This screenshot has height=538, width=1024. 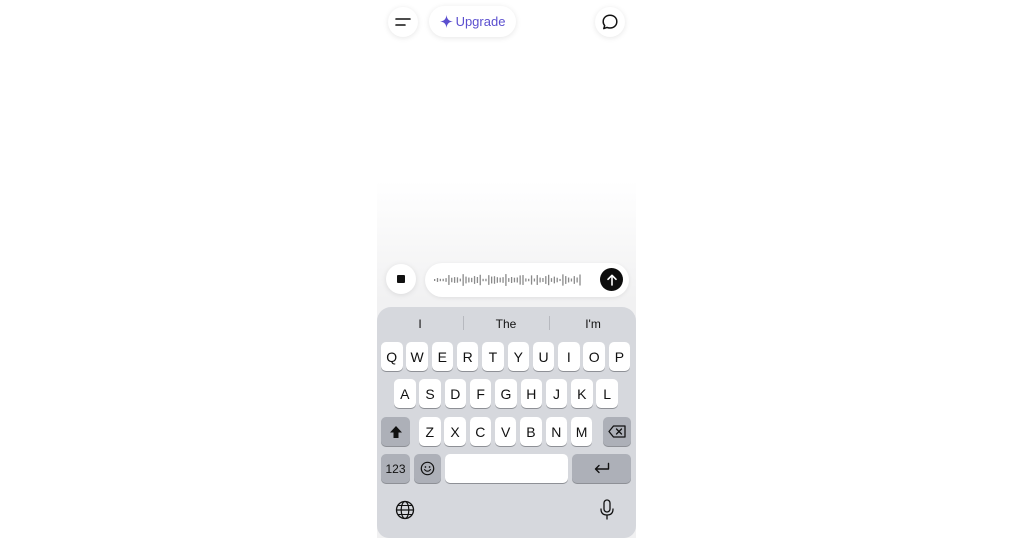 I want to click on stop-icon, so click(x=401, y=279).